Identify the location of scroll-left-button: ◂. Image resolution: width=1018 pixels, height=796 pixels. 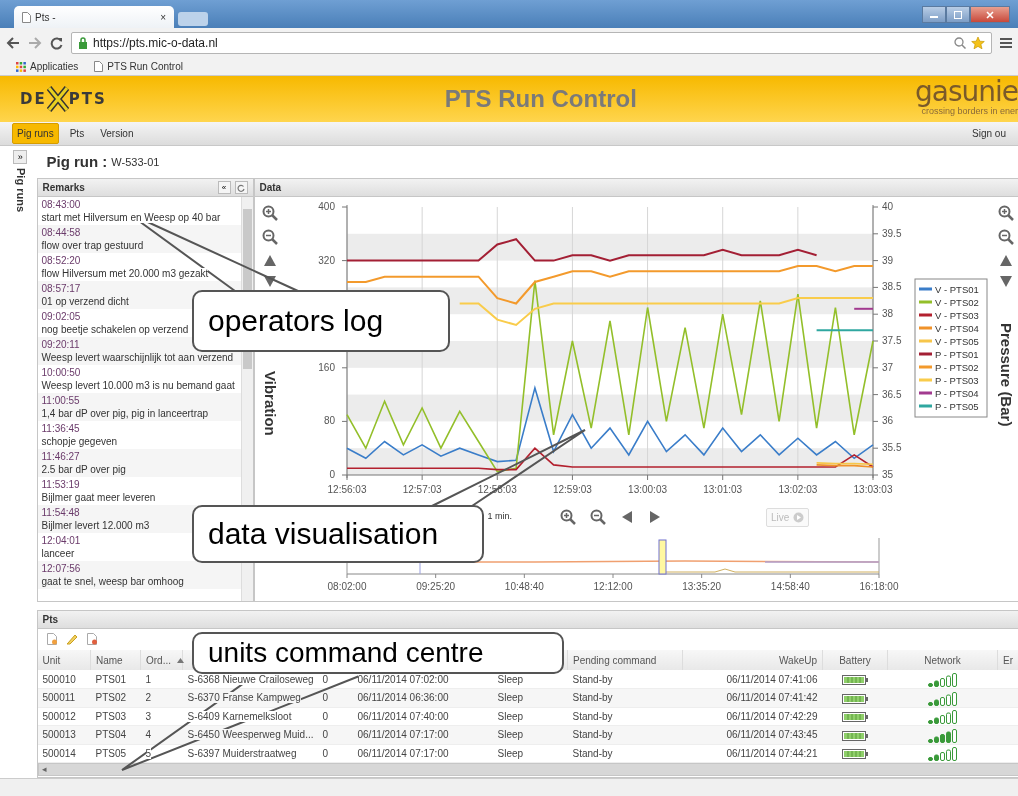
(44, 769).